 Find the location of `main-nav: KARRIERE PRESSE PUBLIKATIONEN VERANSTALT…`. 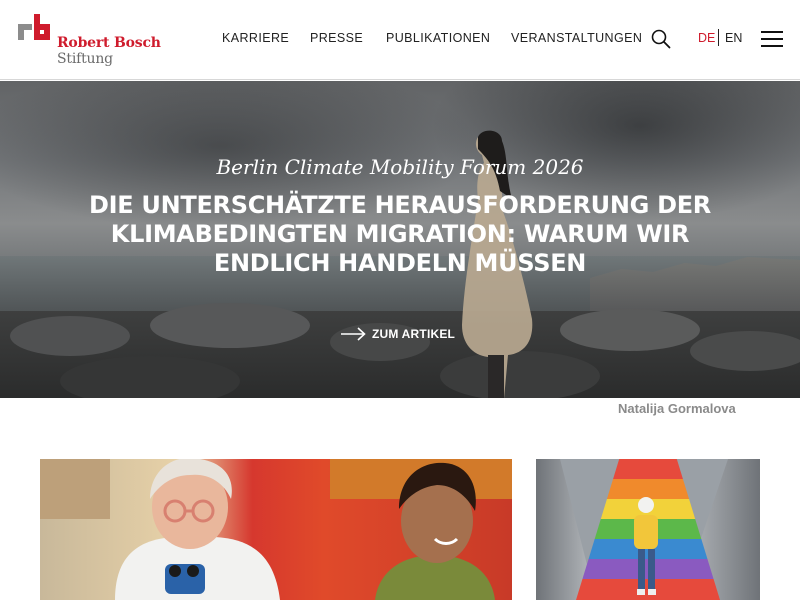

main-nav: KARRIERE PRESSE PUBLIKATIONEN VERANSTALT… is located at coordinates (400, 39).